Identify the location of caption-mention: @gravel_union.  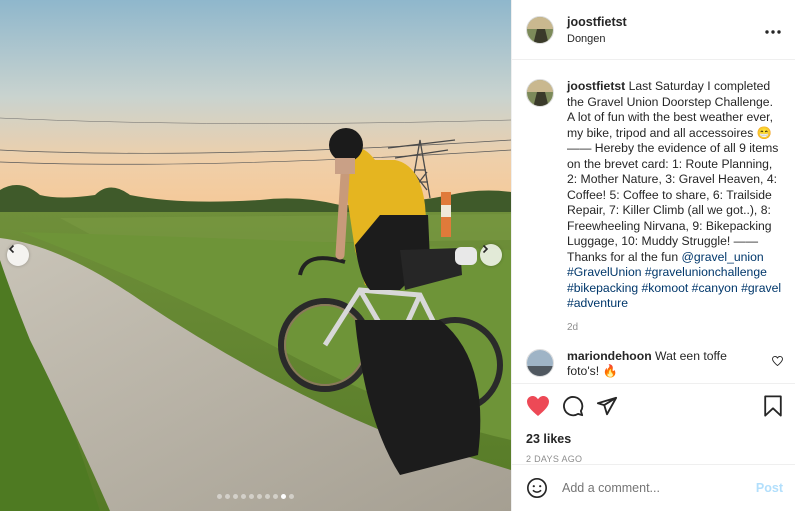
(723, 257).